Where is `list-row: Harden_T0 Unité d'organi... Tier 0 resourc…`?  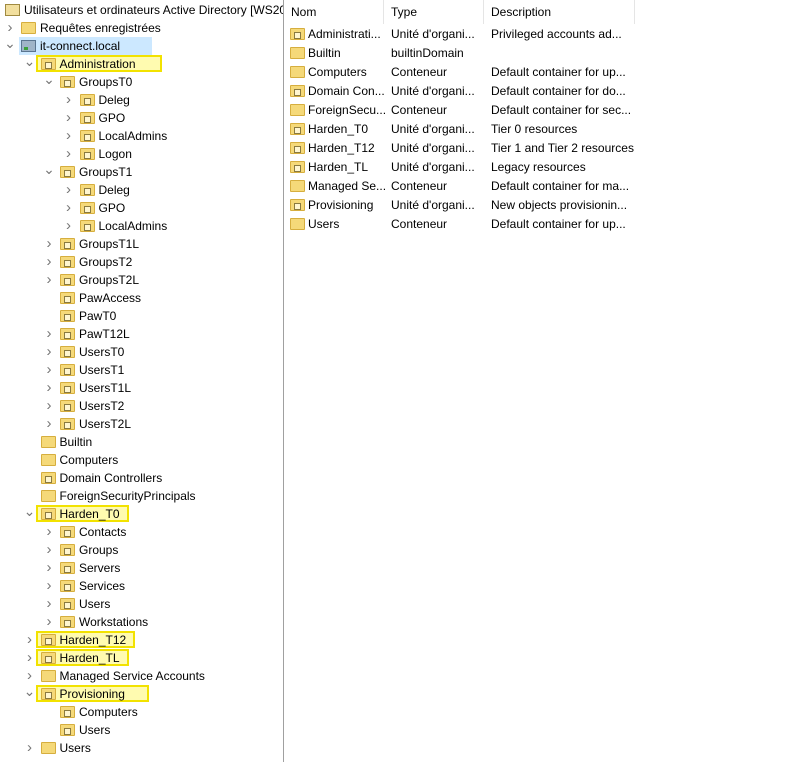 list-row: Harden_T0 Unité d'organi... Tier 0 resourc… is located at coordinates (459, 129).